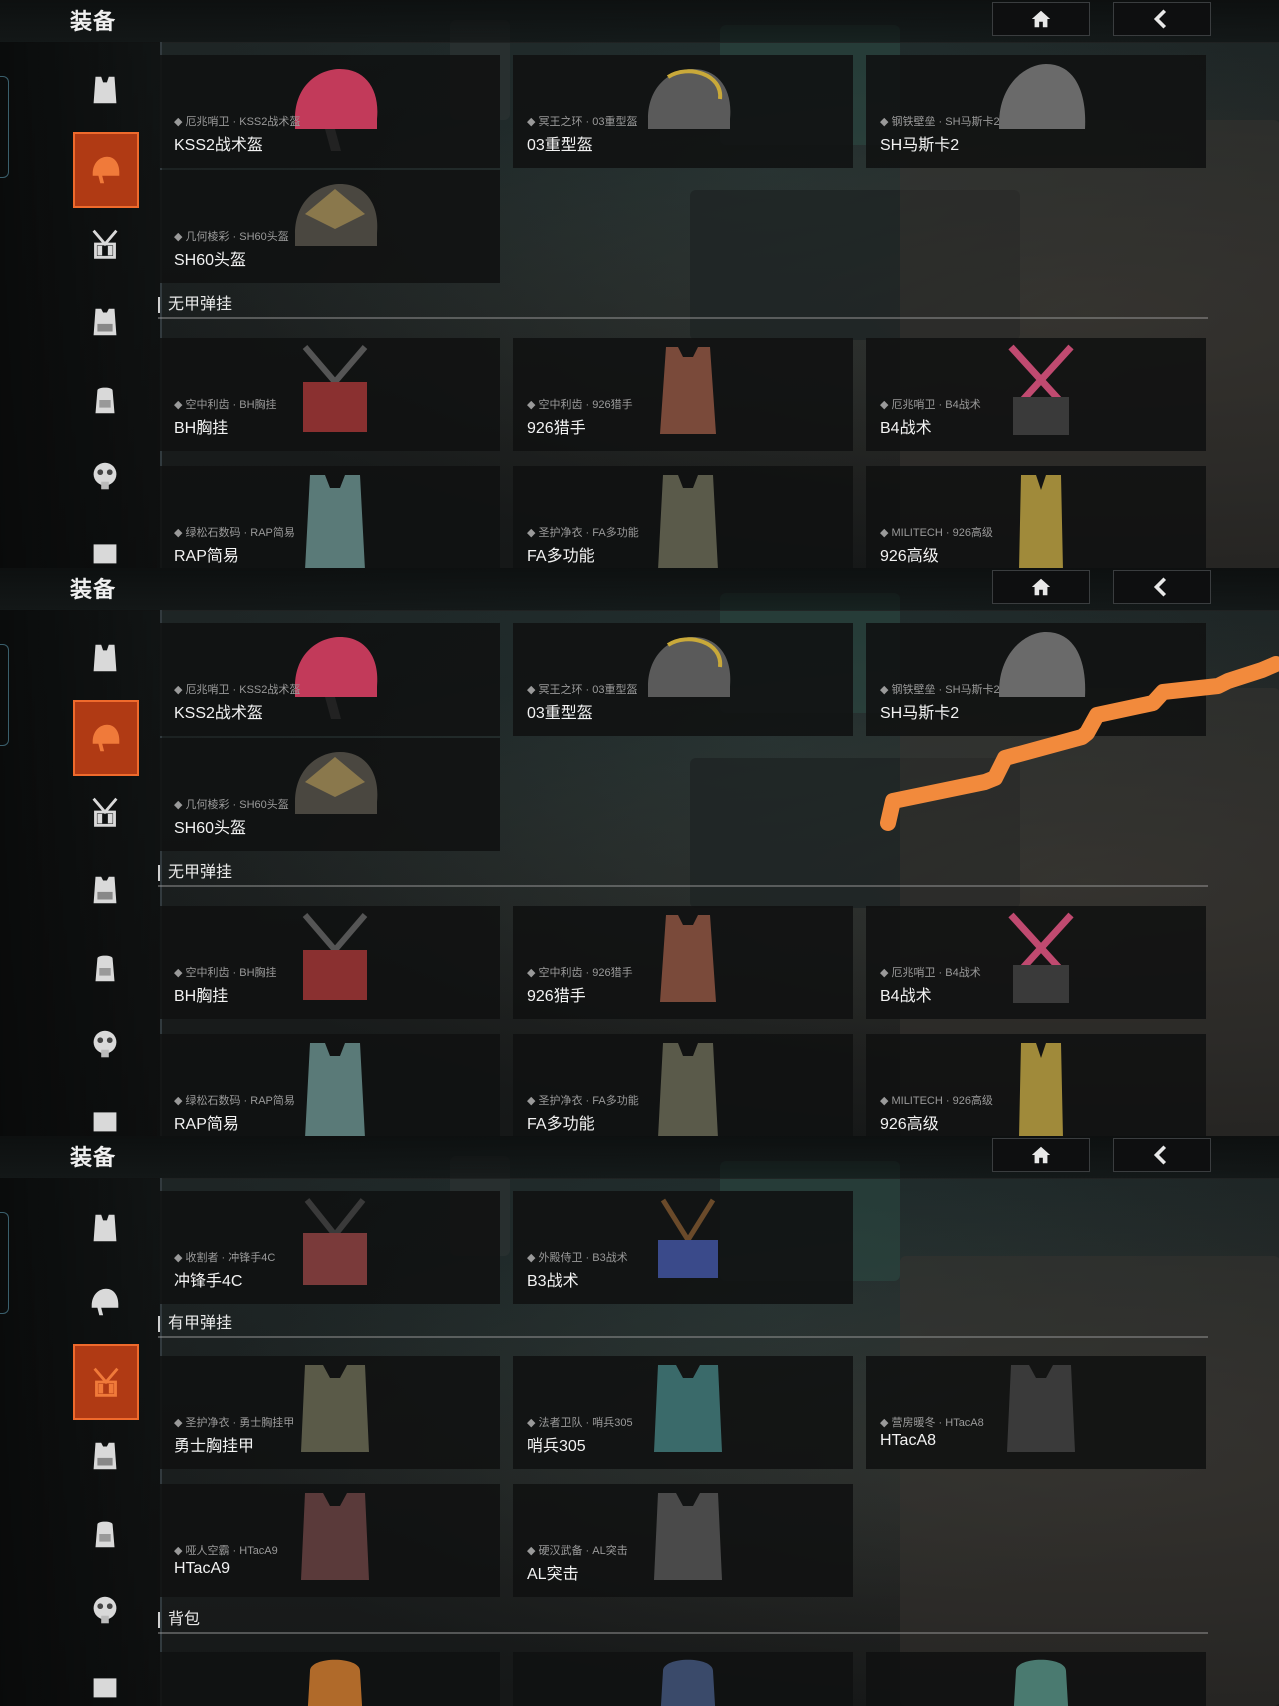  I want to click on item-card: ◆ 外殿侍卫 · B3战术 B3战术, so click(683, 1247).